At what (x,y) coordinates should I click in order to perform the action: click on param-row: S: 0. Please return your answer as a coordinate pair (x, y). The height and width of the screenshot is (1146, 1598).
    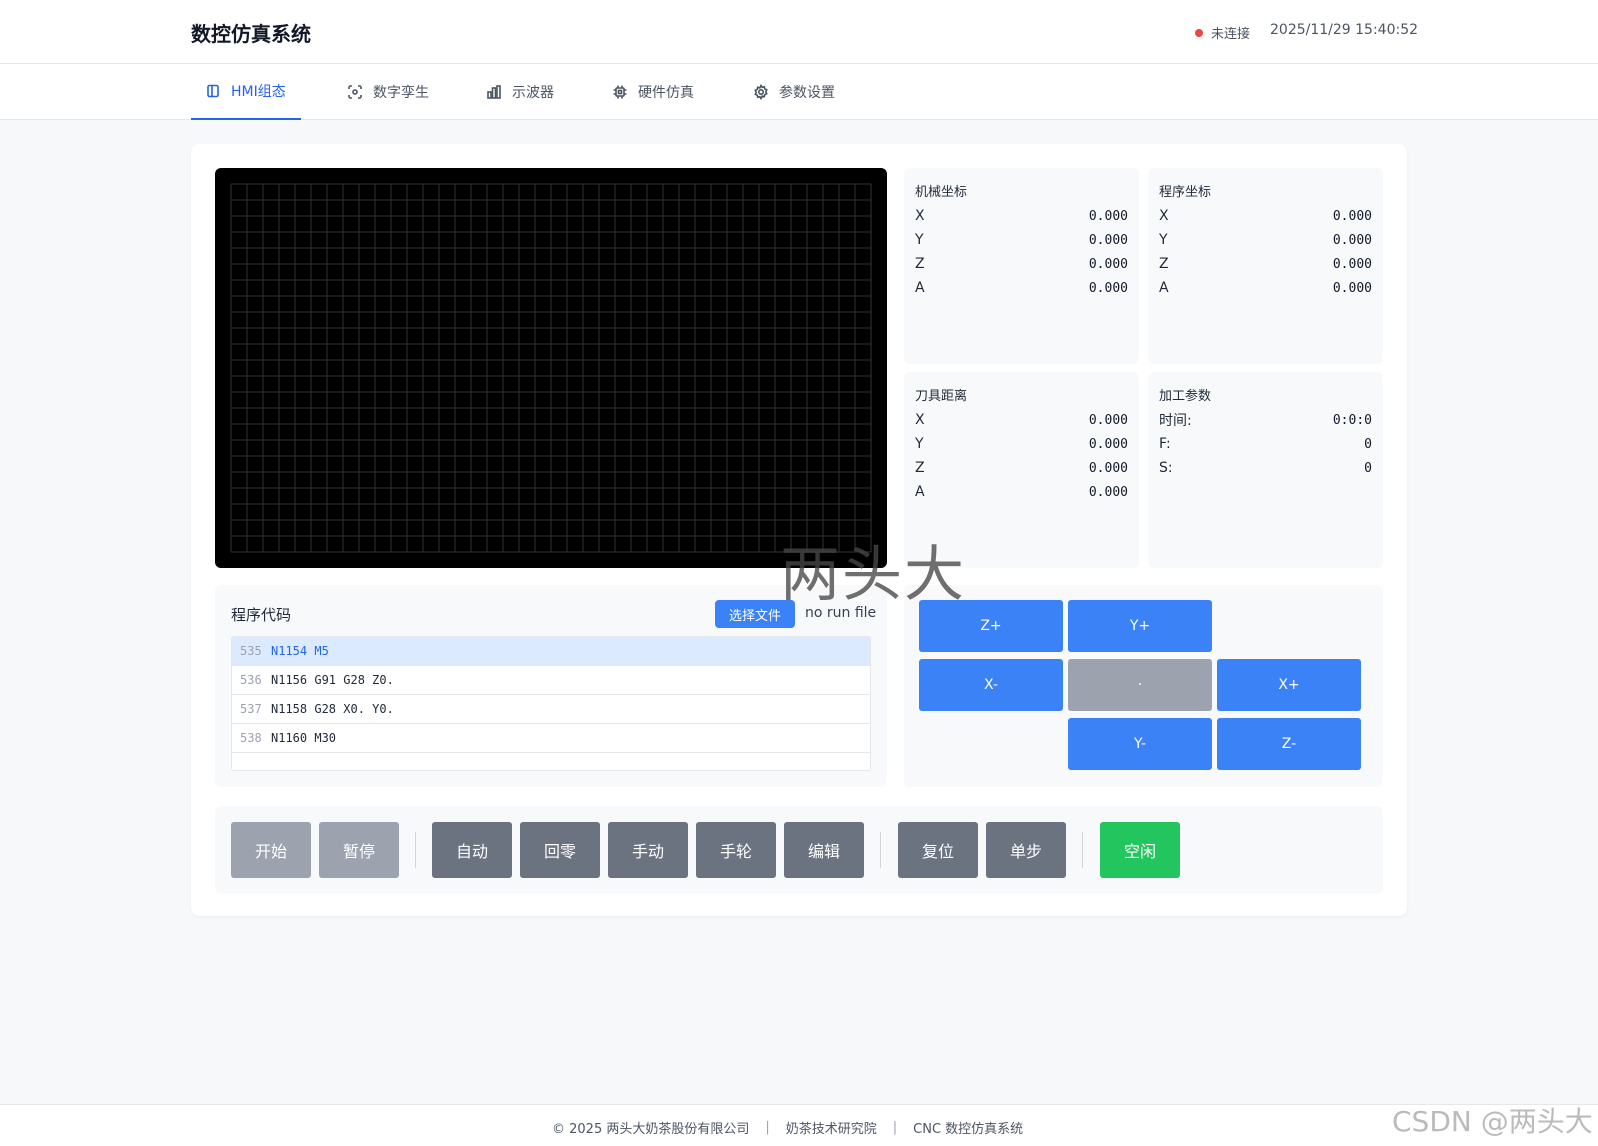
    Looking at the image, I should click on (1265, 468).